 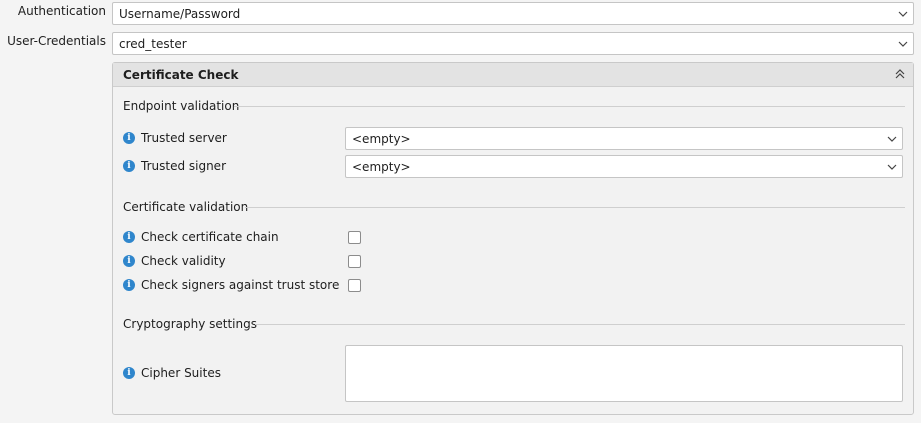 I want to click on authentication-label: Authentication, so click(x=61, y=11).